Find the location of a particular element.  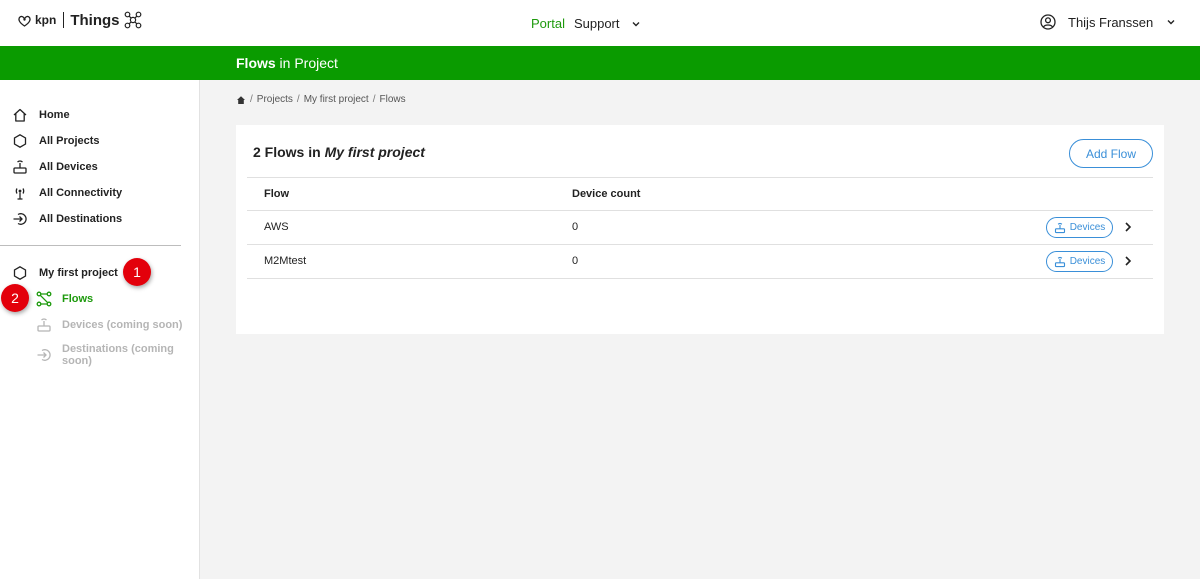

column-header-device-count: Device count is located at coordinates (606, 194).